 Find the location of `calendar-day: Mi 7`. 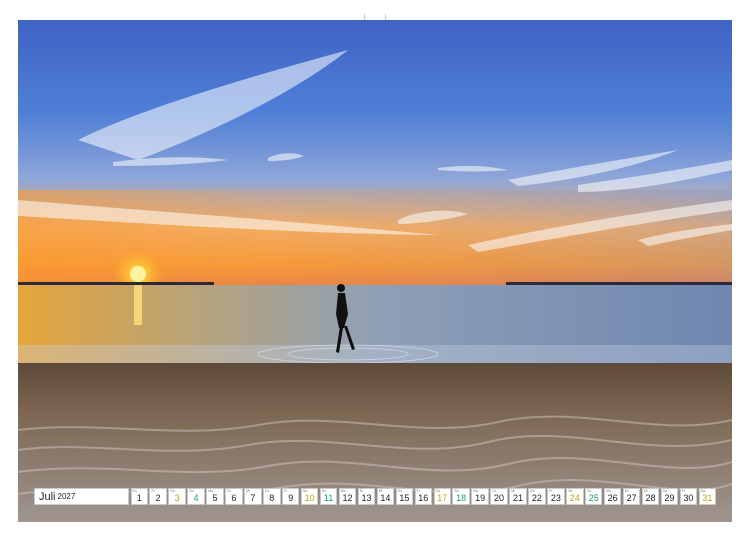

calendar-day: Mi 7 is located at coordinates (253, 496).